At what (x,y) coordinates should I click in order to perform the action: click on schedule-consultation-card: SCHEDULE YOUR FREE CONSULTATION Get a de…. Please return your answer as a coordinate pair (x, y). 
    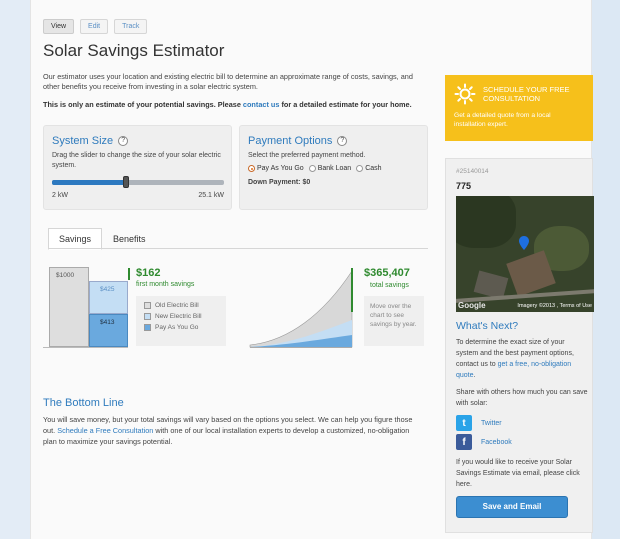
    Looking at the image, I should click on (519, 108).